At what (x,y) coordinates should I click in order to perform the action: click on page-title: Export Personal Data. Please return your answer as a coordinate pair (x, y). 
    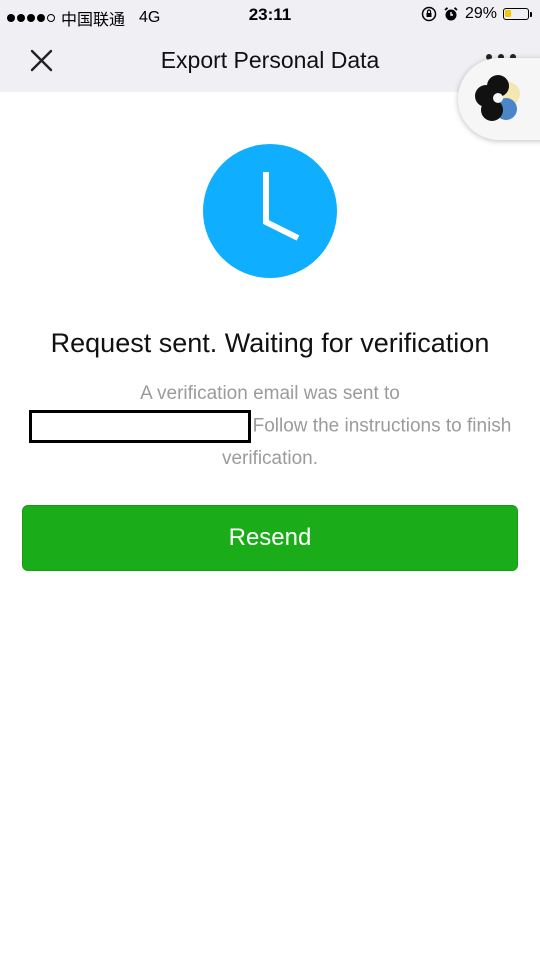
    Looking at the image, I should click on (270, 60).